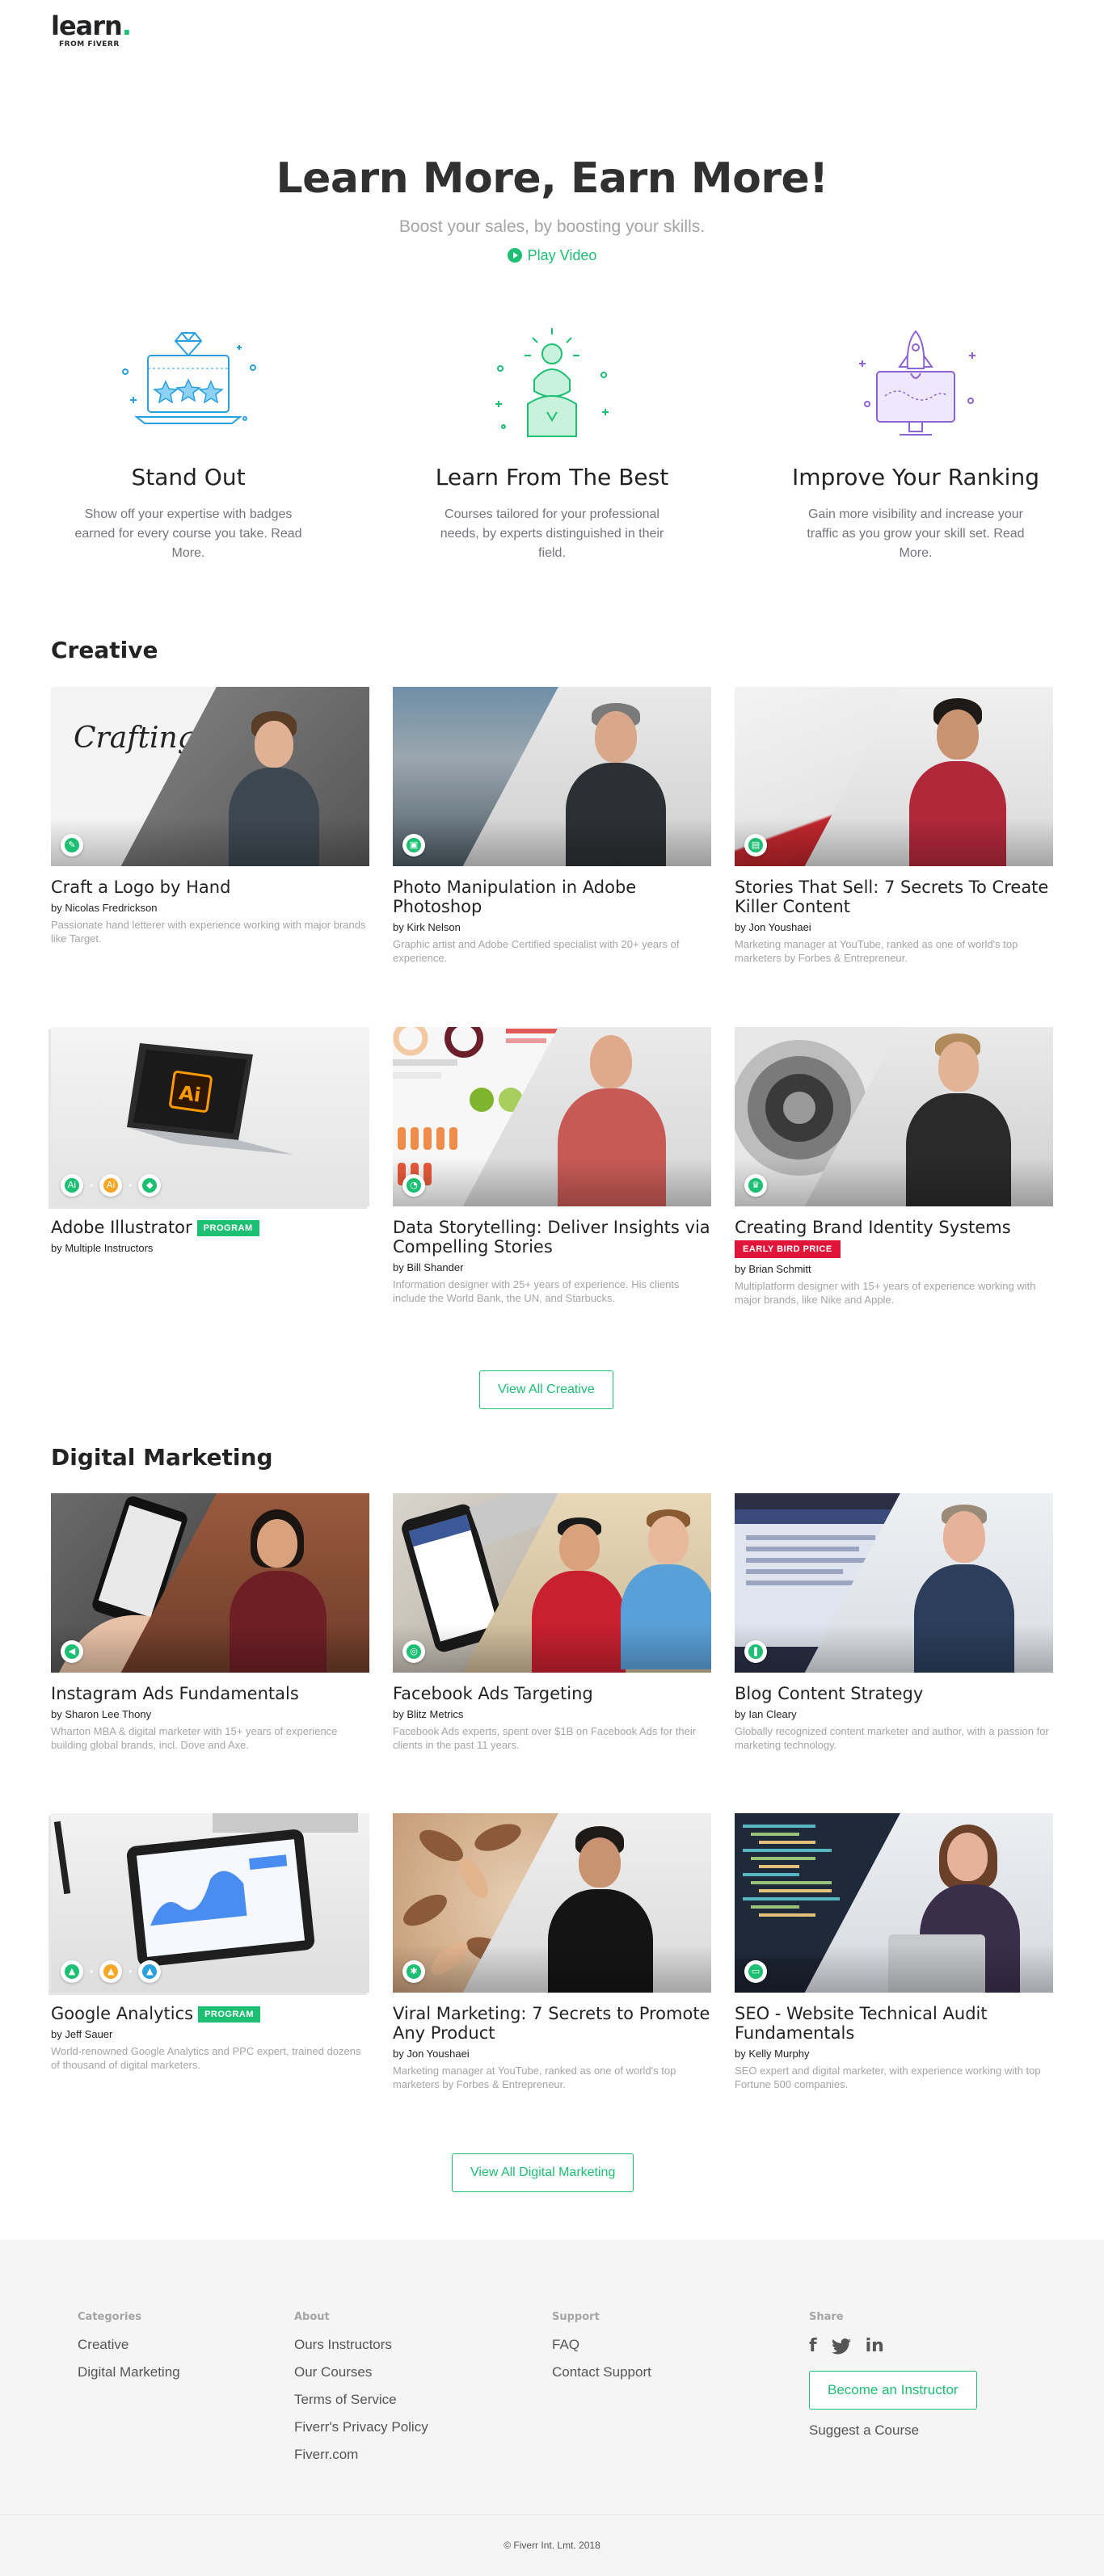 Image resolution: width=1104 pixels, height=2576 pixels. I want to click on course-title: Photo Manipulation in Adobe Photoshop, so click(552, 897).